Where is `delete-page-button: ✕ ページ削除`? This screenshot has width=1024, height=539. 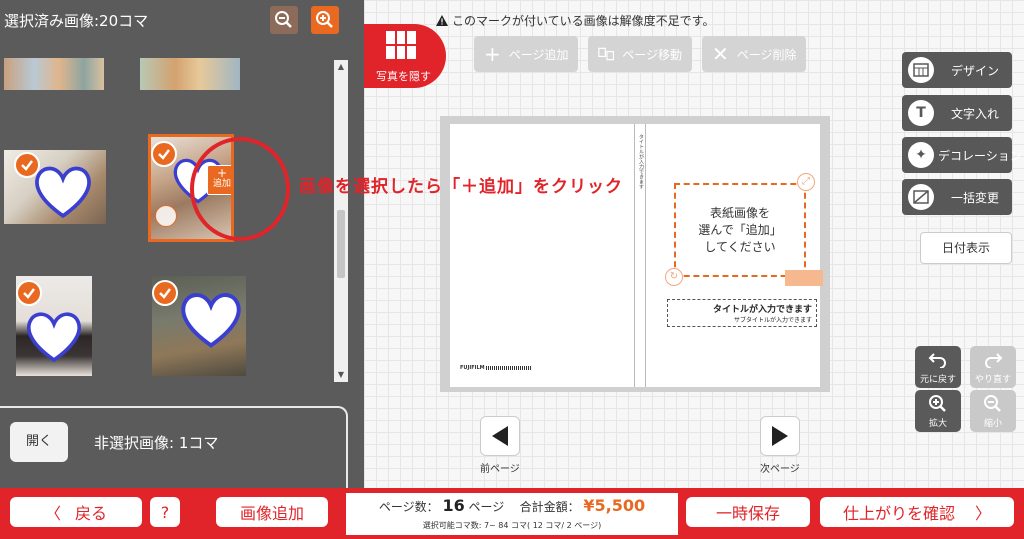
delete-page-button: ✕ ページ削除 is located at coordinates (754, 54).